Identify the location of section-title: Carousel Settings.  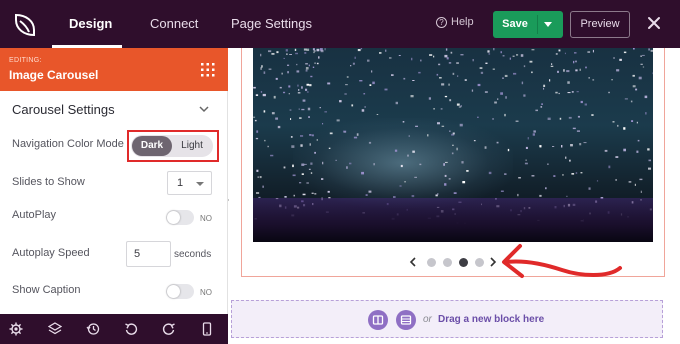
(63, 109).